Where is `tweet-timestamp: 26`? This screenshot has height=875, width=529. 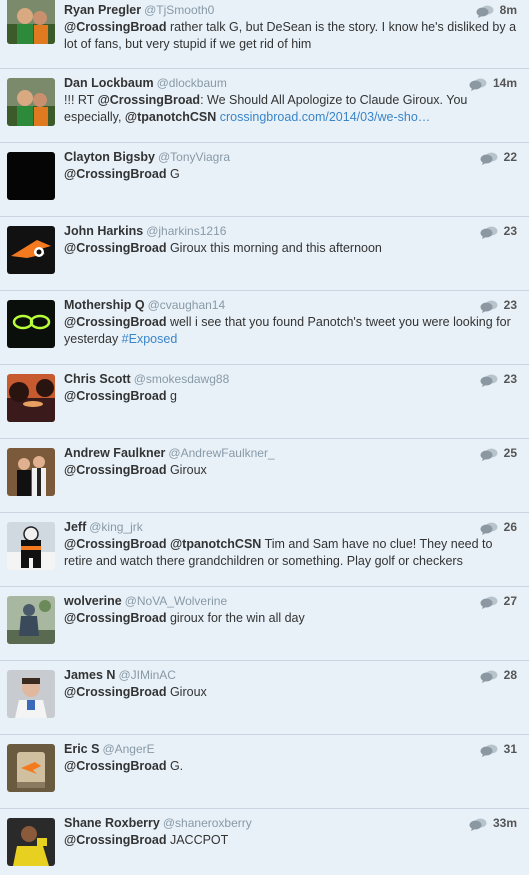
tweet-timestamp: 26 is located at coordinates (510, 527).